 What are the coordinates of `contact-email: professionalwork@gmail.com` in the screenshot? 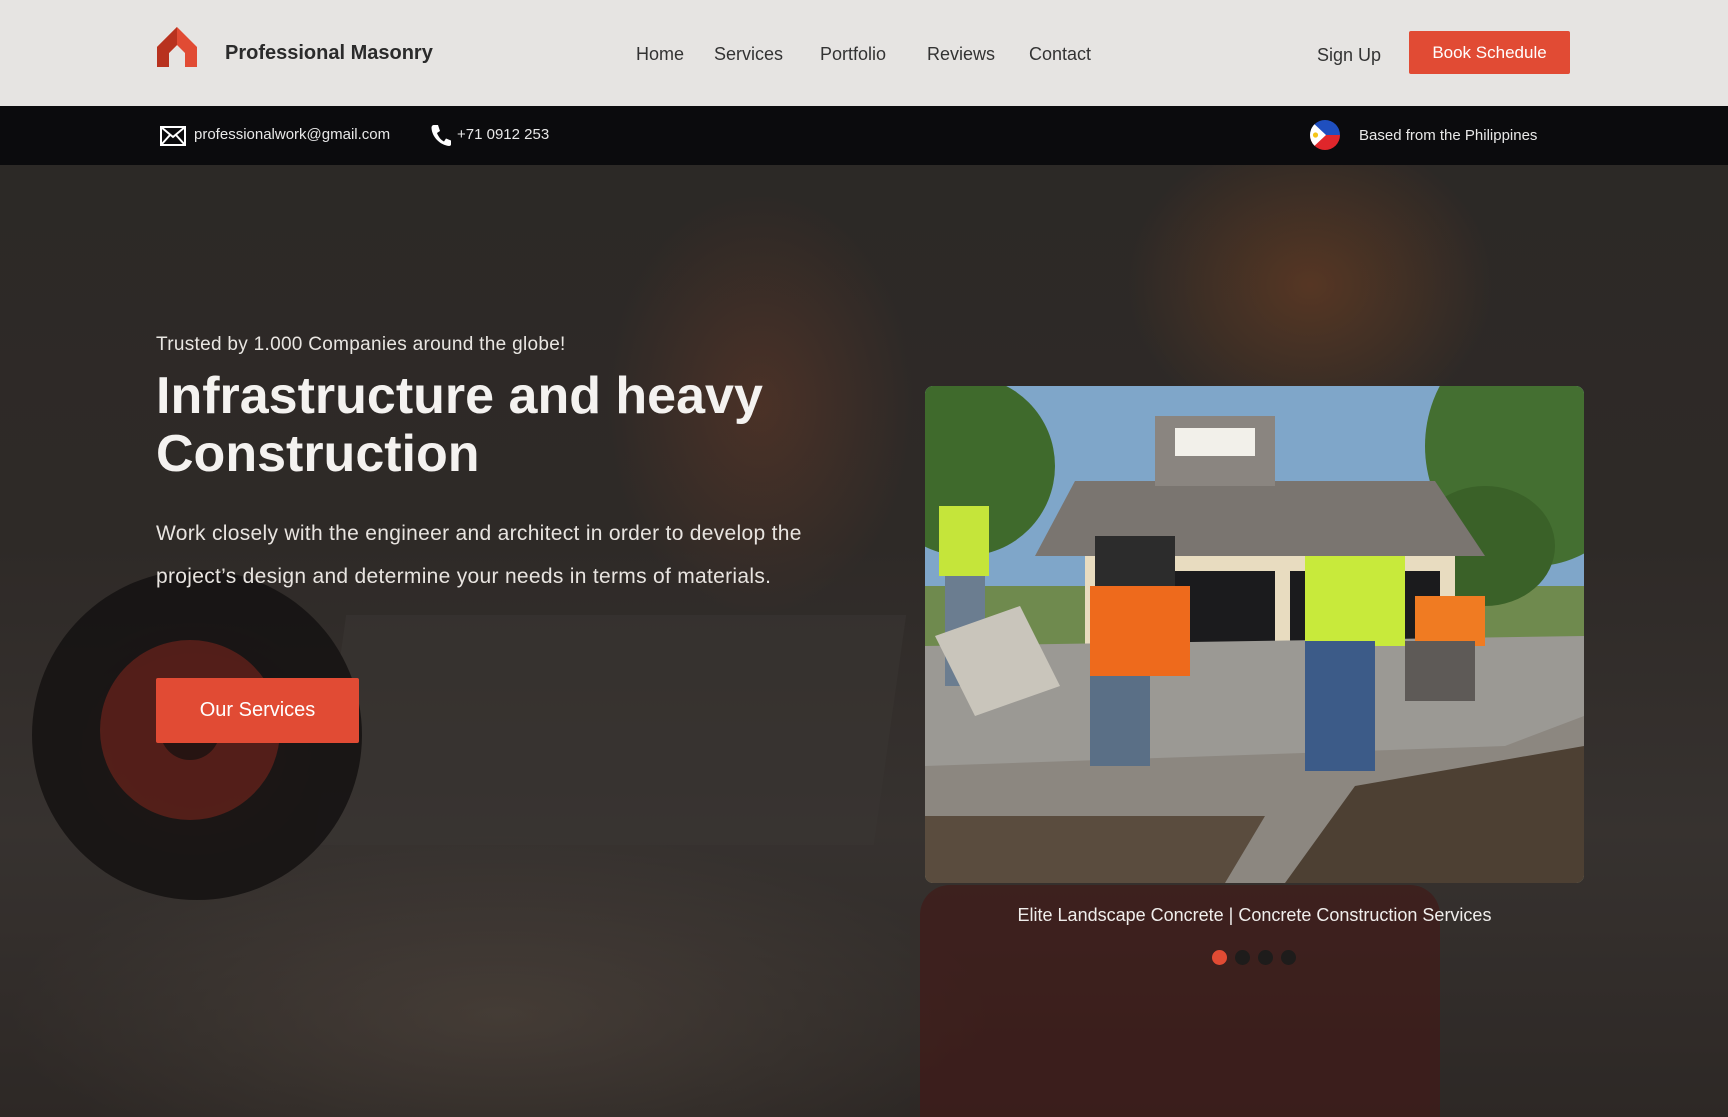 It's located at (292, 134).